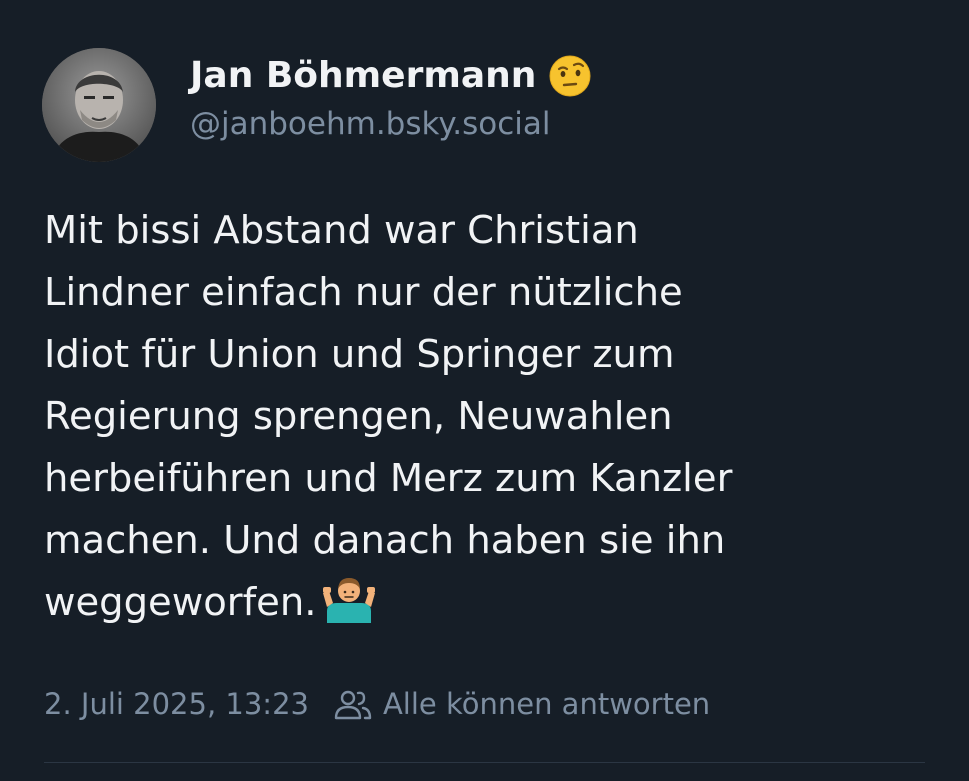  What do you see at coordinates (348, 598) in the screenshot?
I see `person-shrugging-emoji` at bounding box center [348, 598].